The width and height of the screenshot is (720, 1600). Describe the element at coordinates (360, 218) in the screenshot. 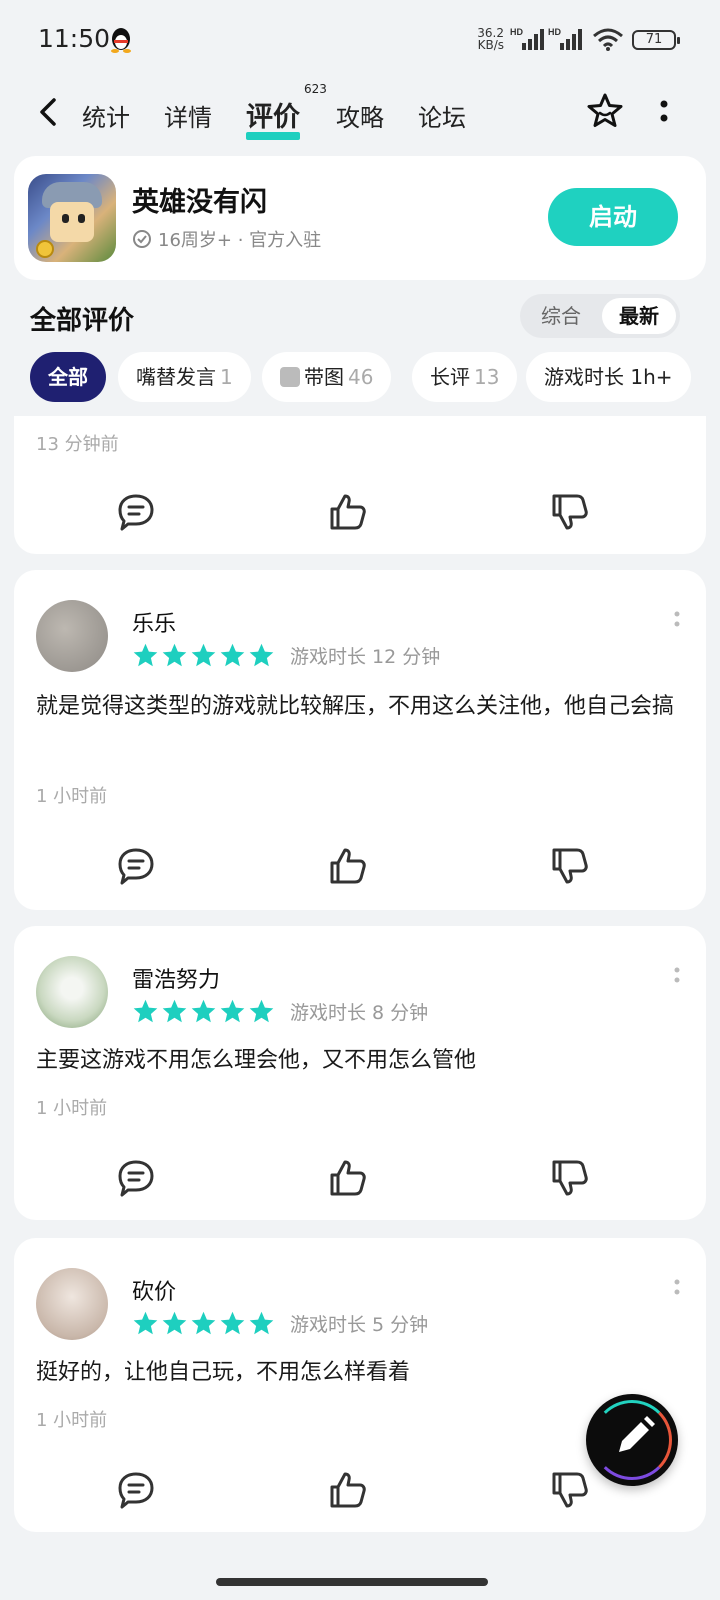

I see `app-card: 英雄没有闪 16周岁+ · 官方入驻 启动` at that location.